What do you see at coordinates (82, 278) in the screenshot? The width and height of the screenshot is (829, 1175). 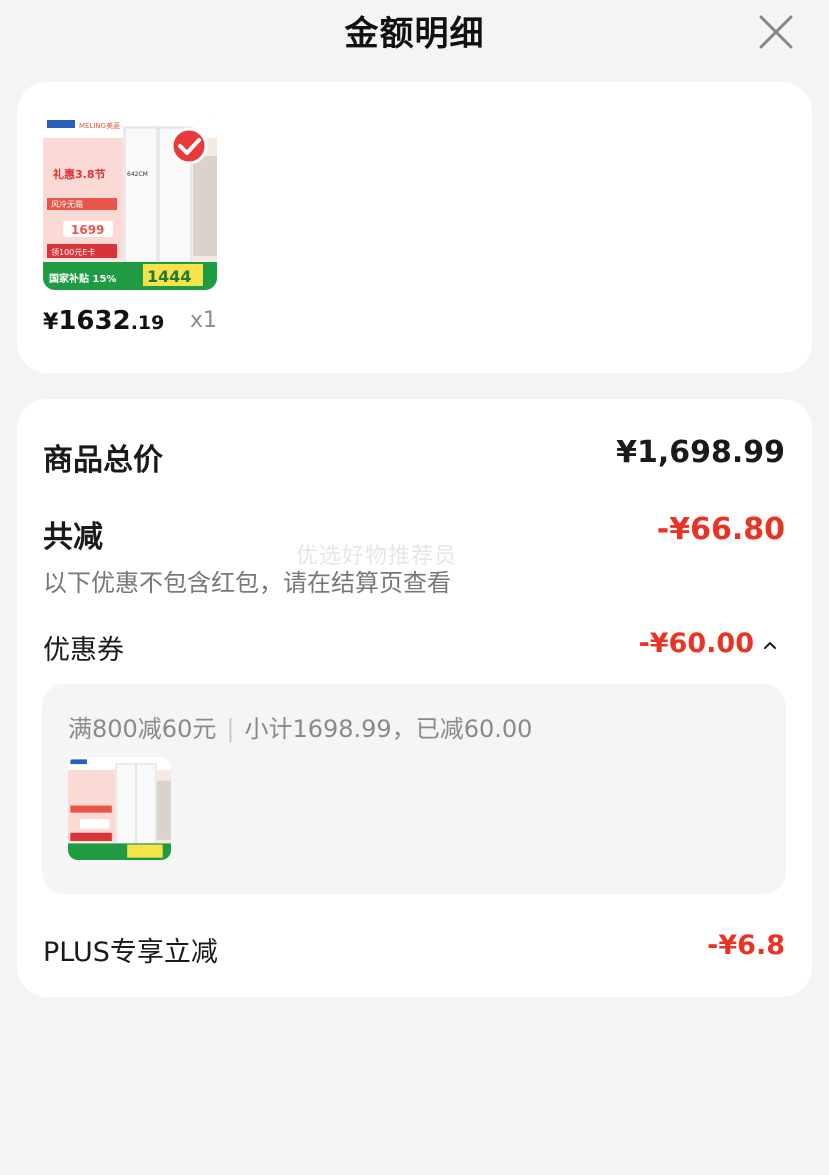 I see `svg-text: 国家补贴 15%` at bounding box center [82, 278].